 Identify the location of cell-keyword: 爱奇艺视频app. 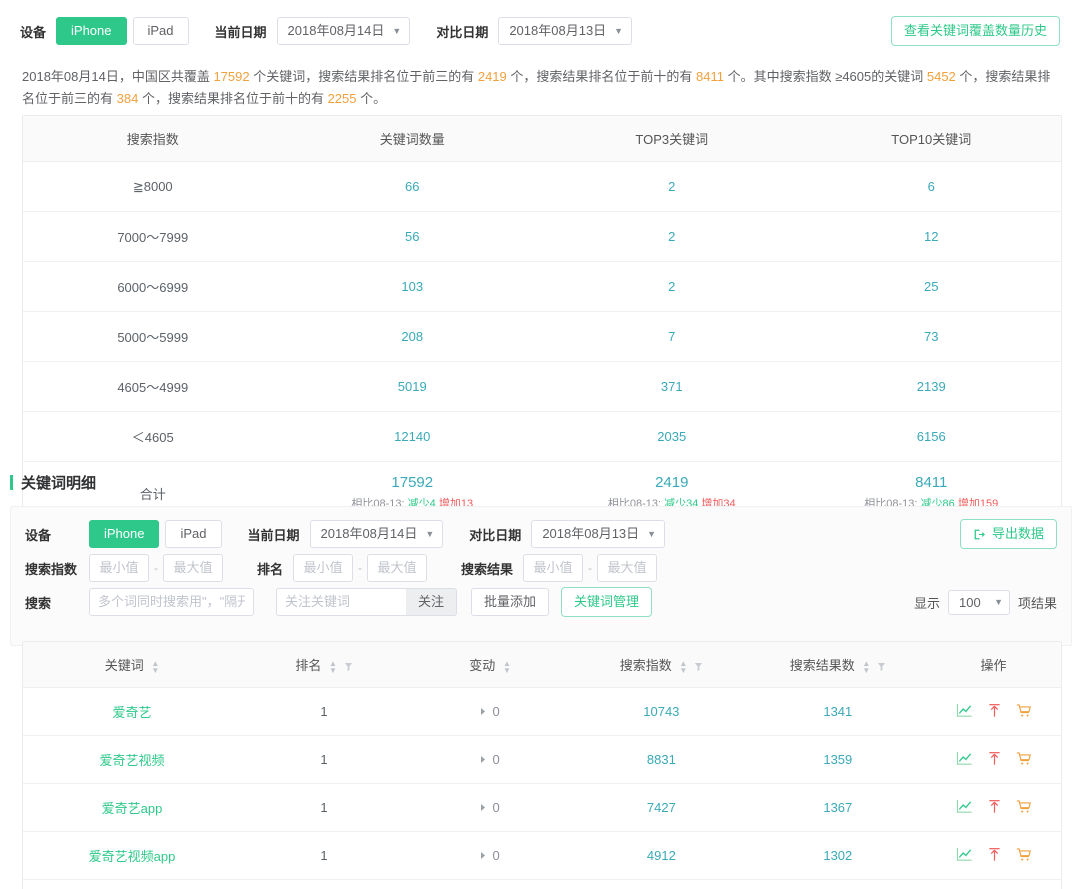
(132, 855).